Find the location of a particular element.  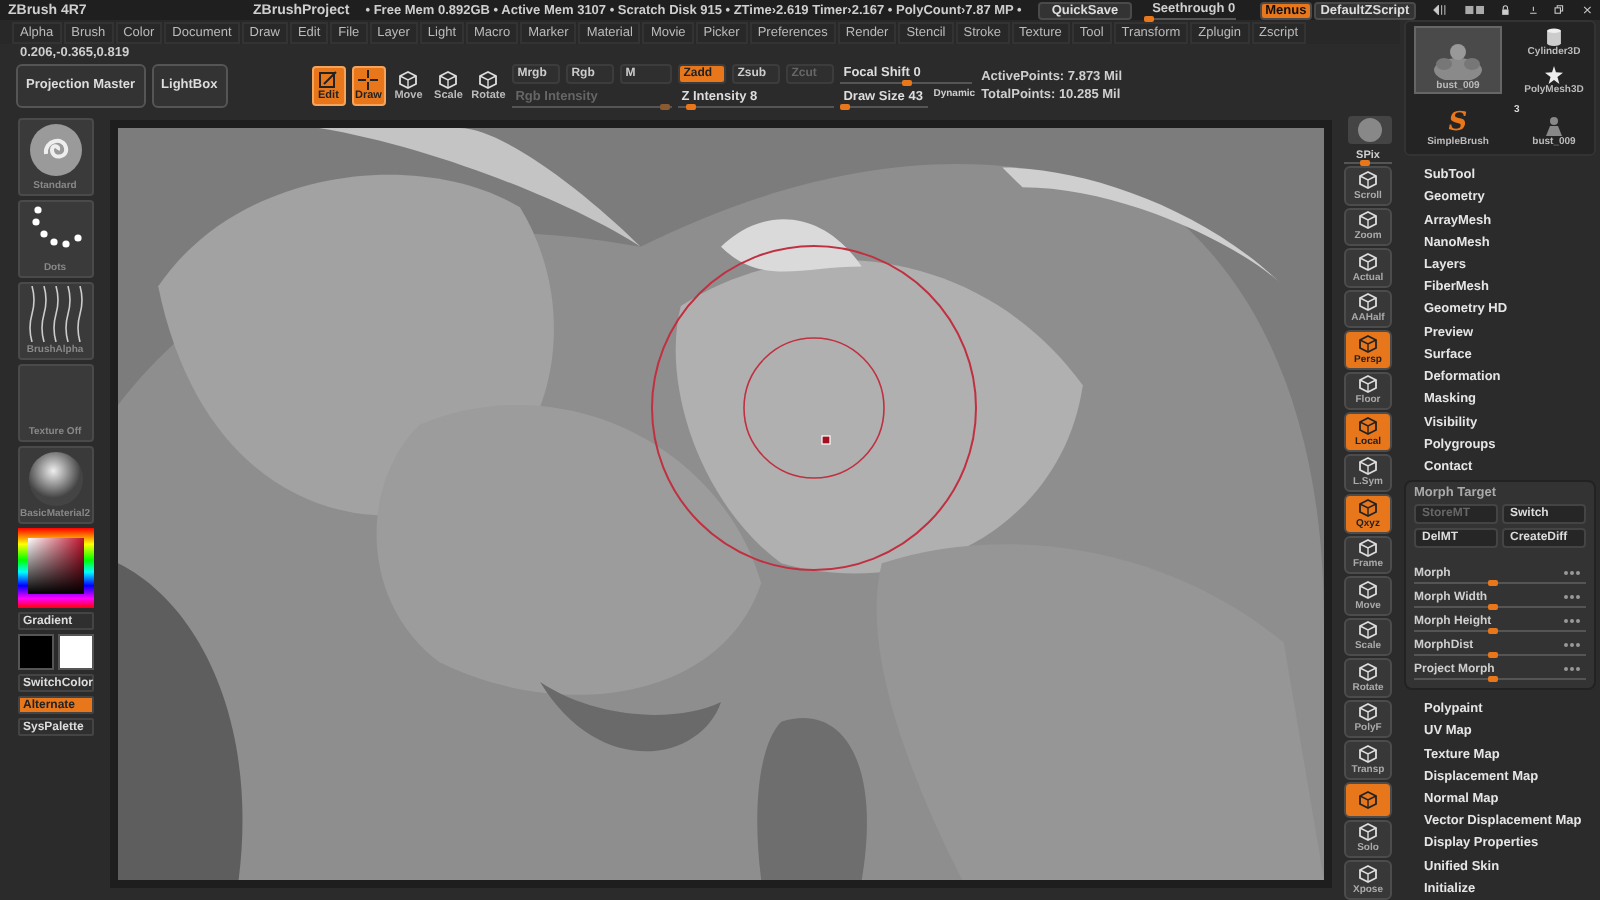

wavy-lines-icon is located at coordinates (55, 314).